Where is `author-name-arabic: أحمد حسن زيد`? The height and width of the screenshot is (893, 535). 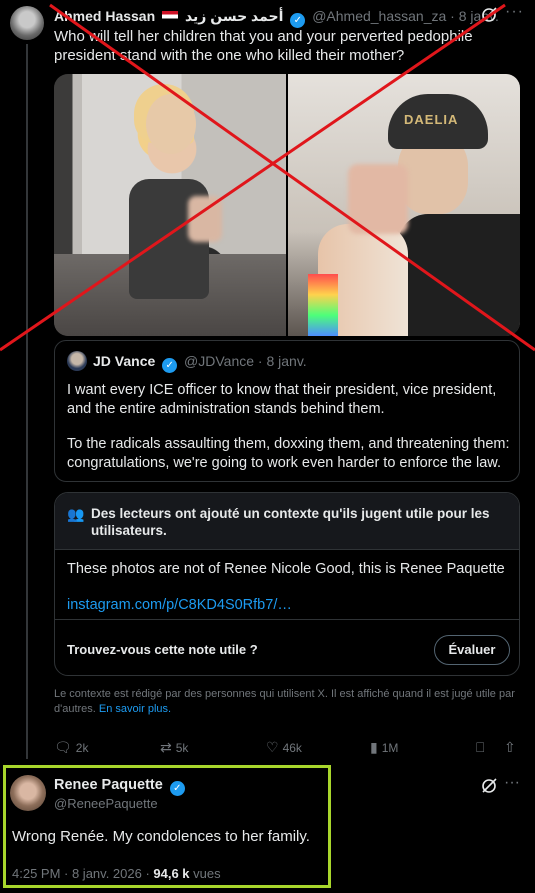
author-name-arabic: أحمد حسن زيد is located at coordinates (234, 16).